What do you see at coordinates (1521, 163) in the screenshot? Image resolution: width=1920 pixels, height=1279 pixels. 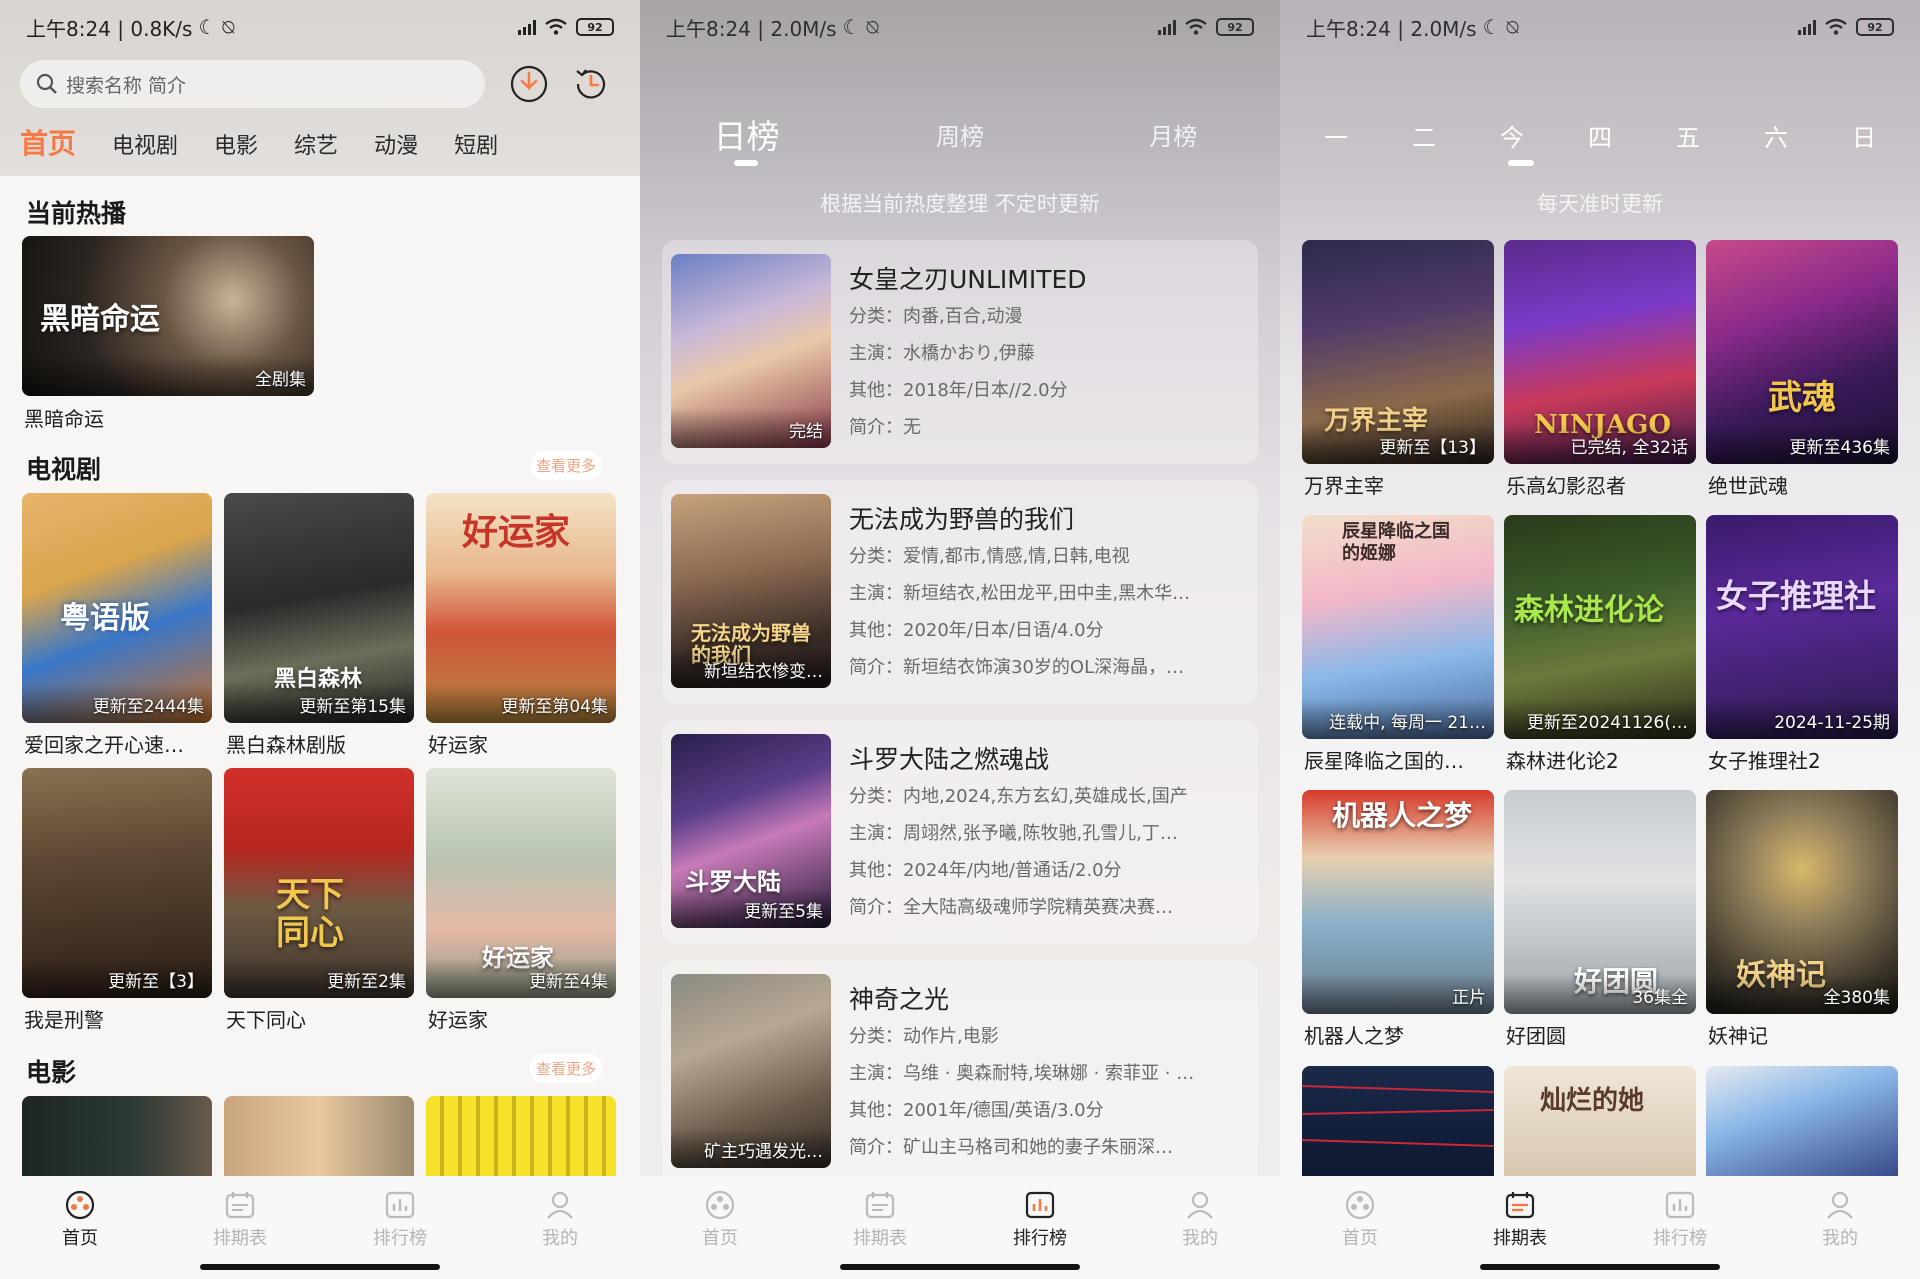 I see `active-tab-indicator` at bounding box center [1521, 163].